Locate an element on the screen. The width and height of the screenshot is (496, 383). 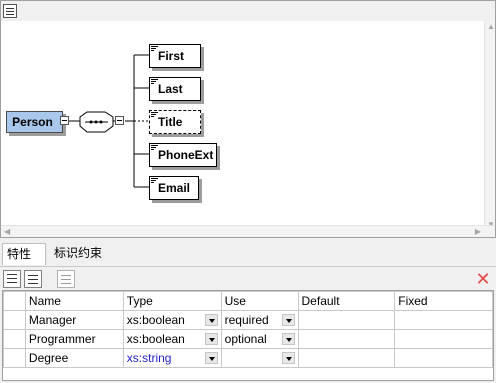
use-value: optional is located at coordinates (245, 339).